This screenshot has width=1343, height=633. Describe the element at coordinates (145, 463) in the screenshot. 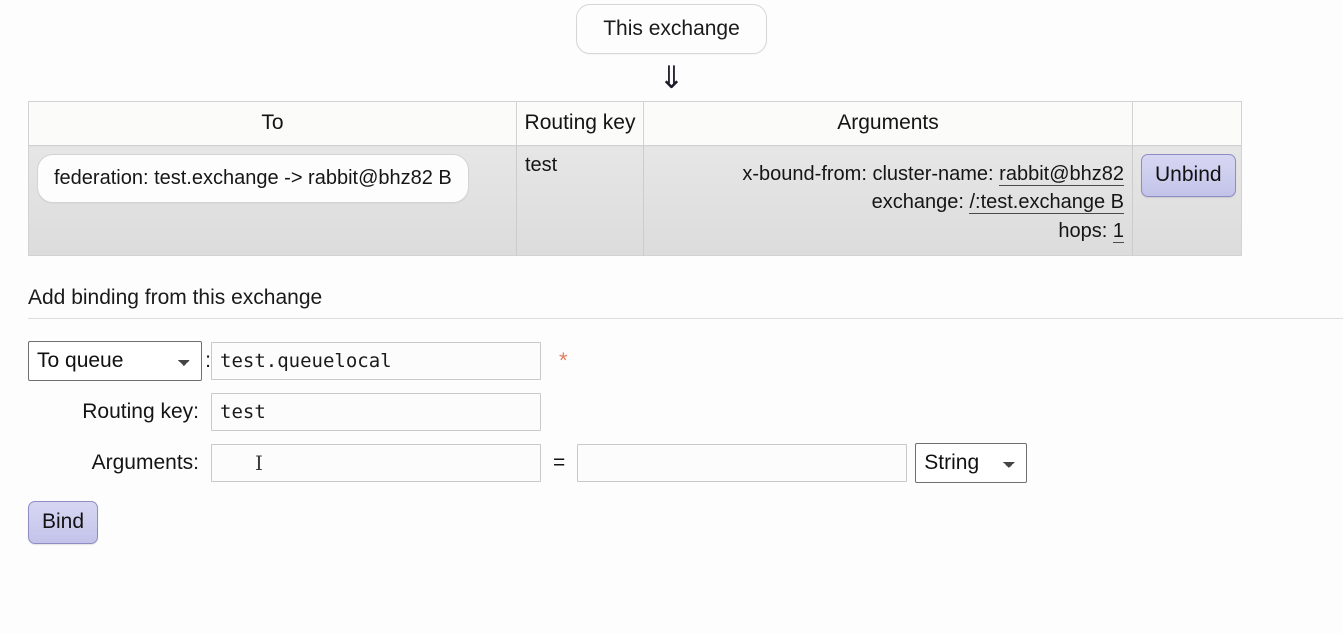

I see `arguments-label: Arguments:` at that location.